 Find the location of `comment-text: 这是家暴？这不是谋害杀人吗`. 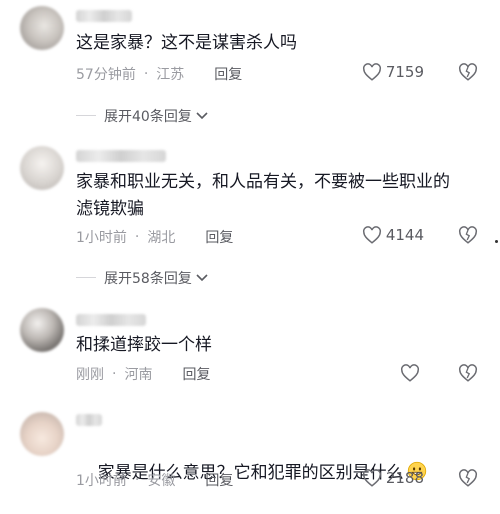

comment-text: 这是家暴？这不是谋害杀人吗 is located at coordinates (186, 43).